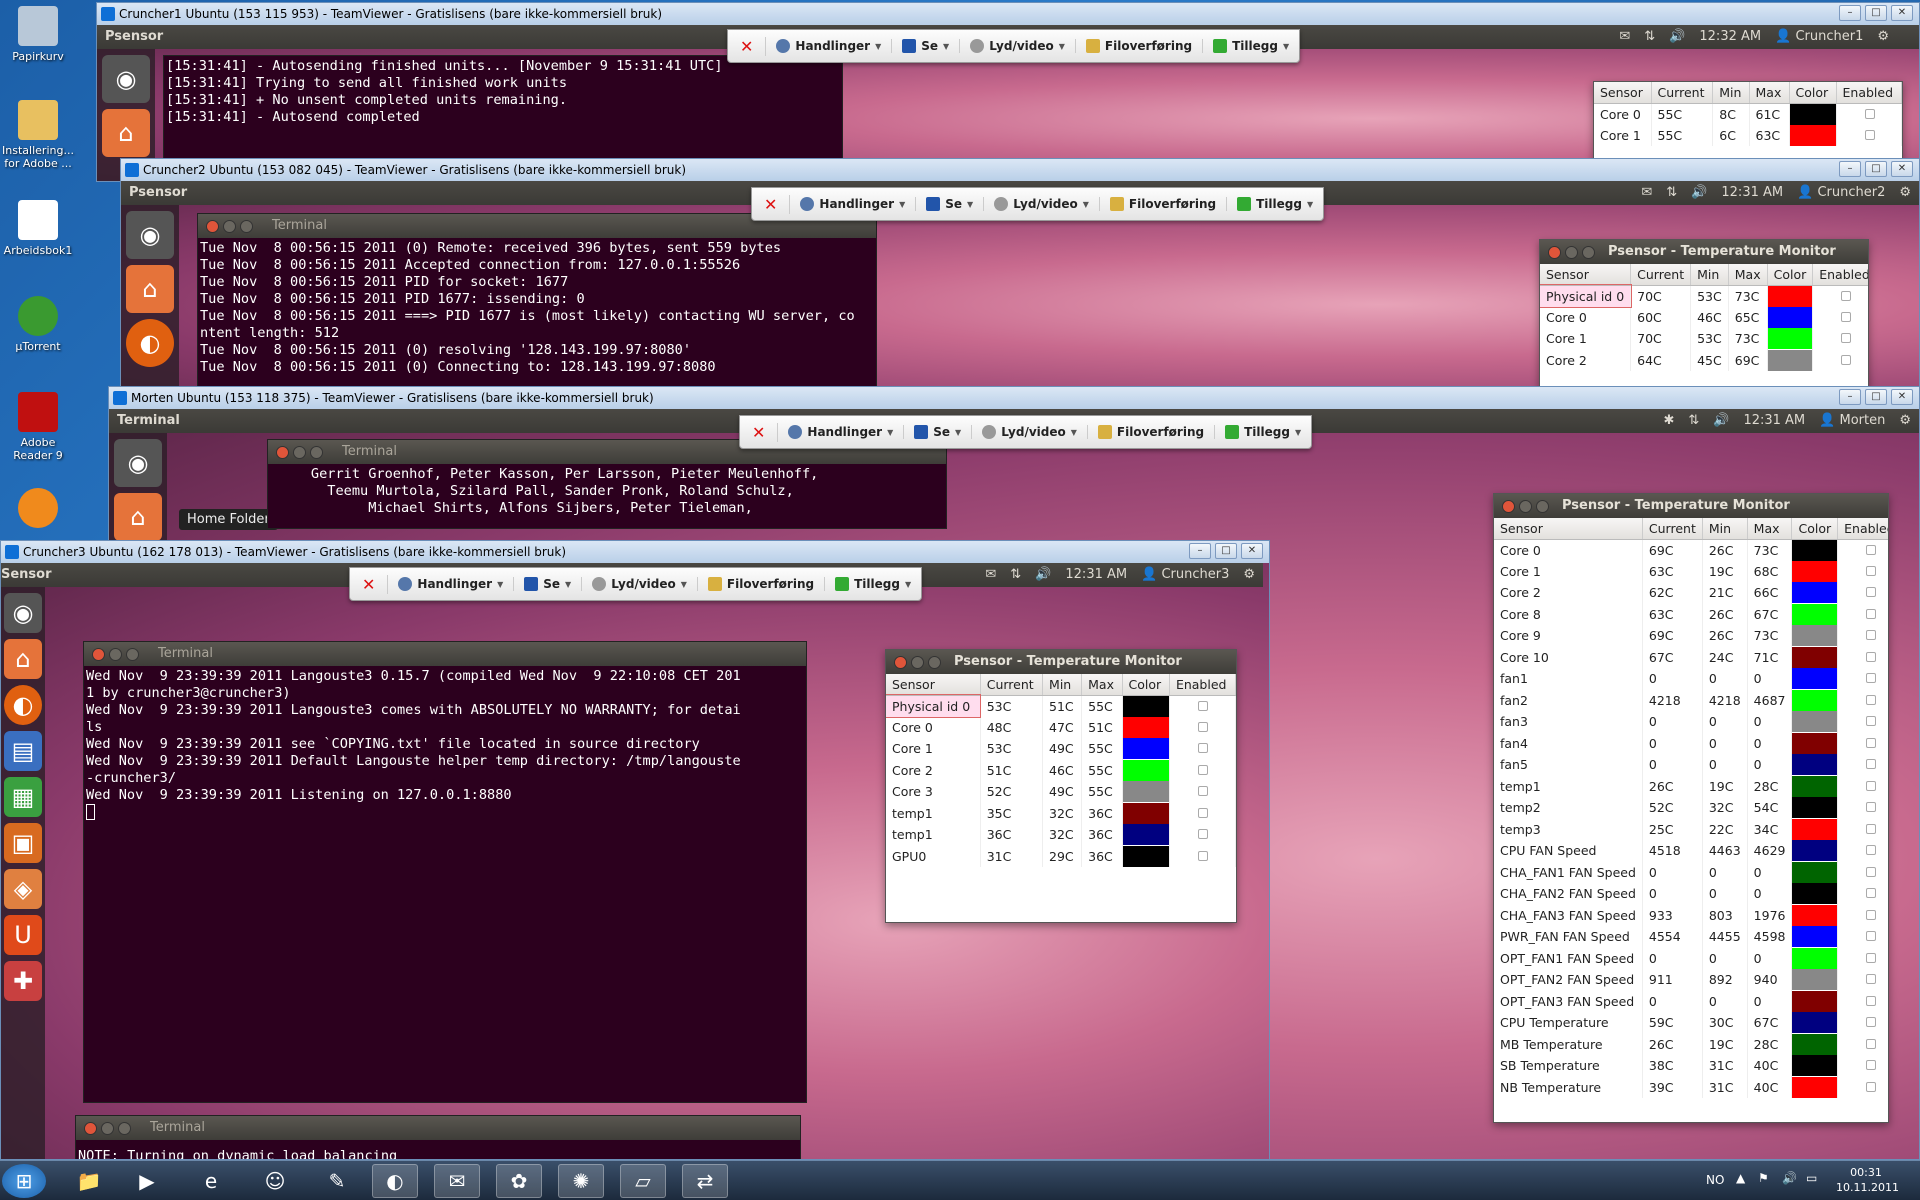 The height and width of the screenshot is (1200, 1920). Describe the element at coordinates (1668, 421) in the screenshot. I see `bluetooth-icon: ✱` at that location.